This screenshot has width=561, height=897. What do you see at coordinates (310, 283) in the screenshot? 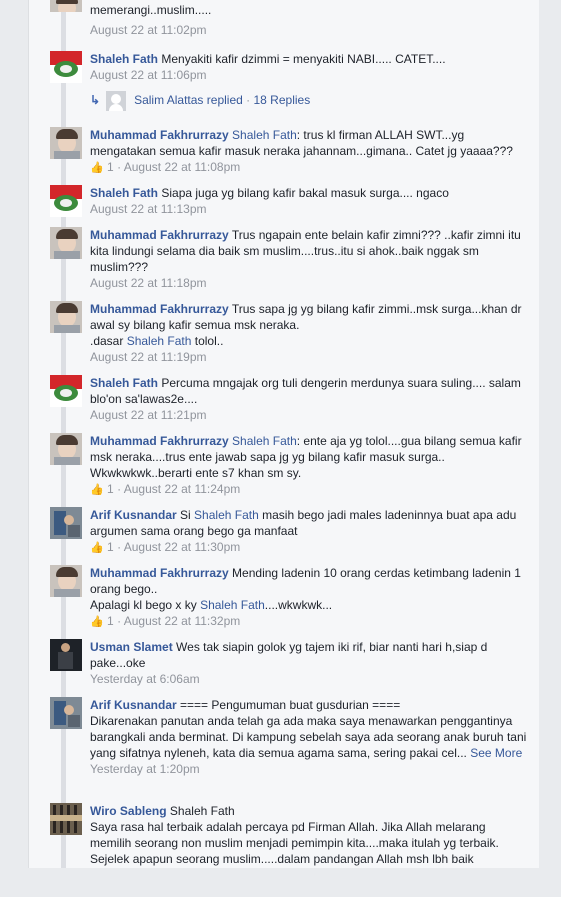
I see `comment-time: August 22 at 11:18pm` at bounding box center [310, 283].